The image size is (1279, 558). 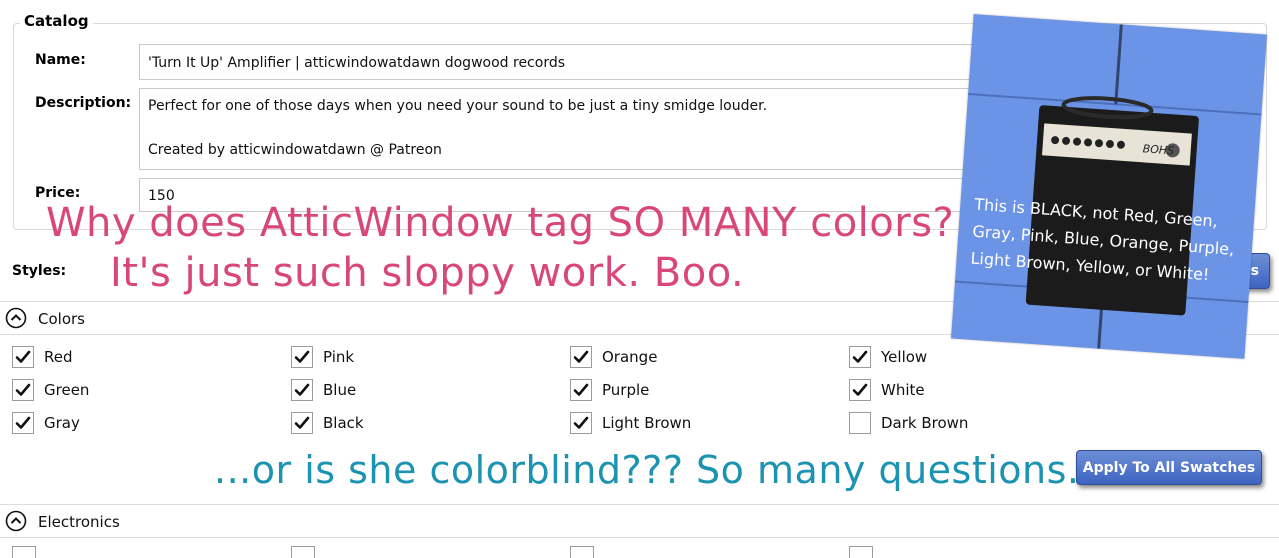 I want to click on amp-logo: BOHS, so click(x=1158, y=149).